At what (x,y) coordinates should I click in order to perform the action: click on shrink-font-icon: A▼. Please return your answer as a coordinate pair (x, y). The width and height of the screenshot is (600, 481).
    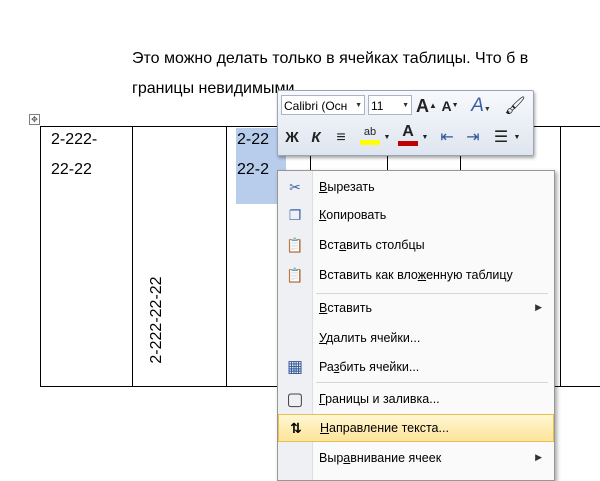
    Looking at the image, I should click on (450, 106).